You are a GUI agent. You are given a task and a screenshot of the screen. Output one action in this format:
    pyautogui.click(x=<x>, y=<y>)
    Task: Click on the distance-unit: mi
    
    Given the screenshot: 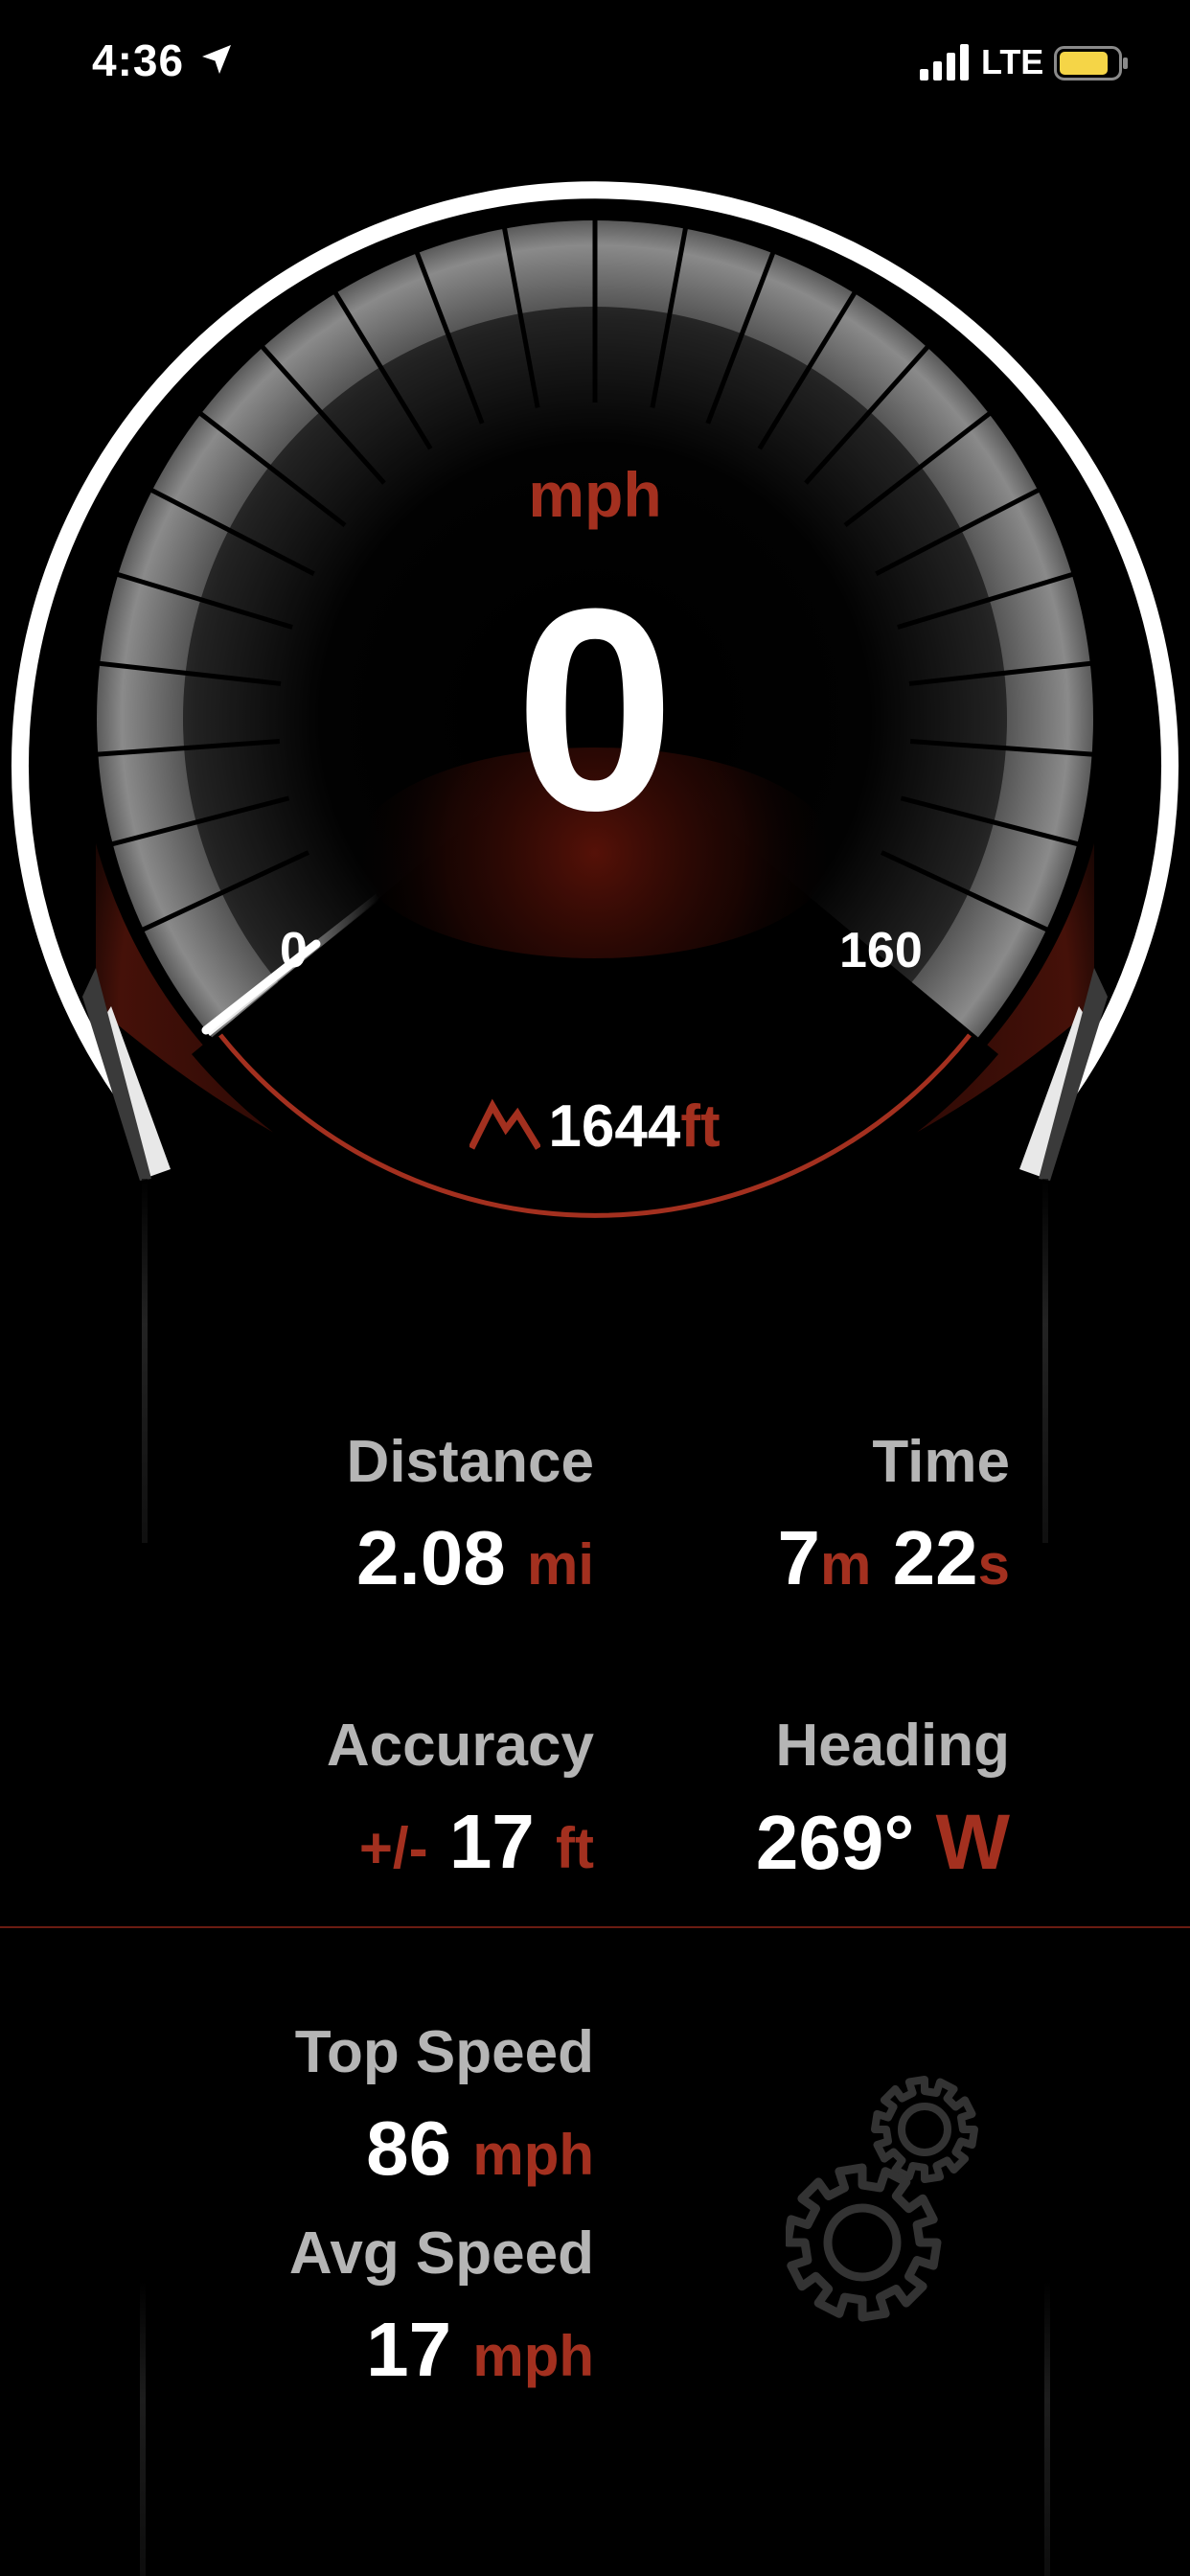 What is the action you would take?
    pyautogui.click(x=560, y=1564)
    